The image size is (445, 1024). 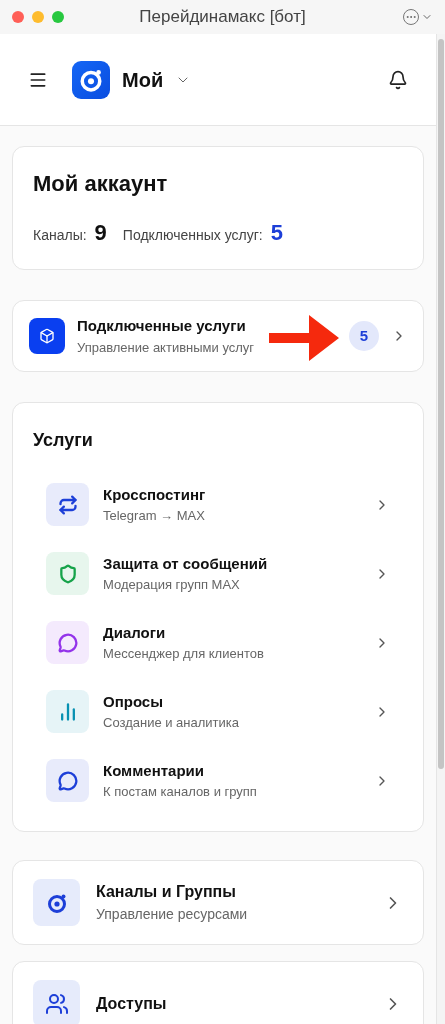 I want to click on service-subtitle: Мессенджер для клиентов, so click(x=183, y=654).